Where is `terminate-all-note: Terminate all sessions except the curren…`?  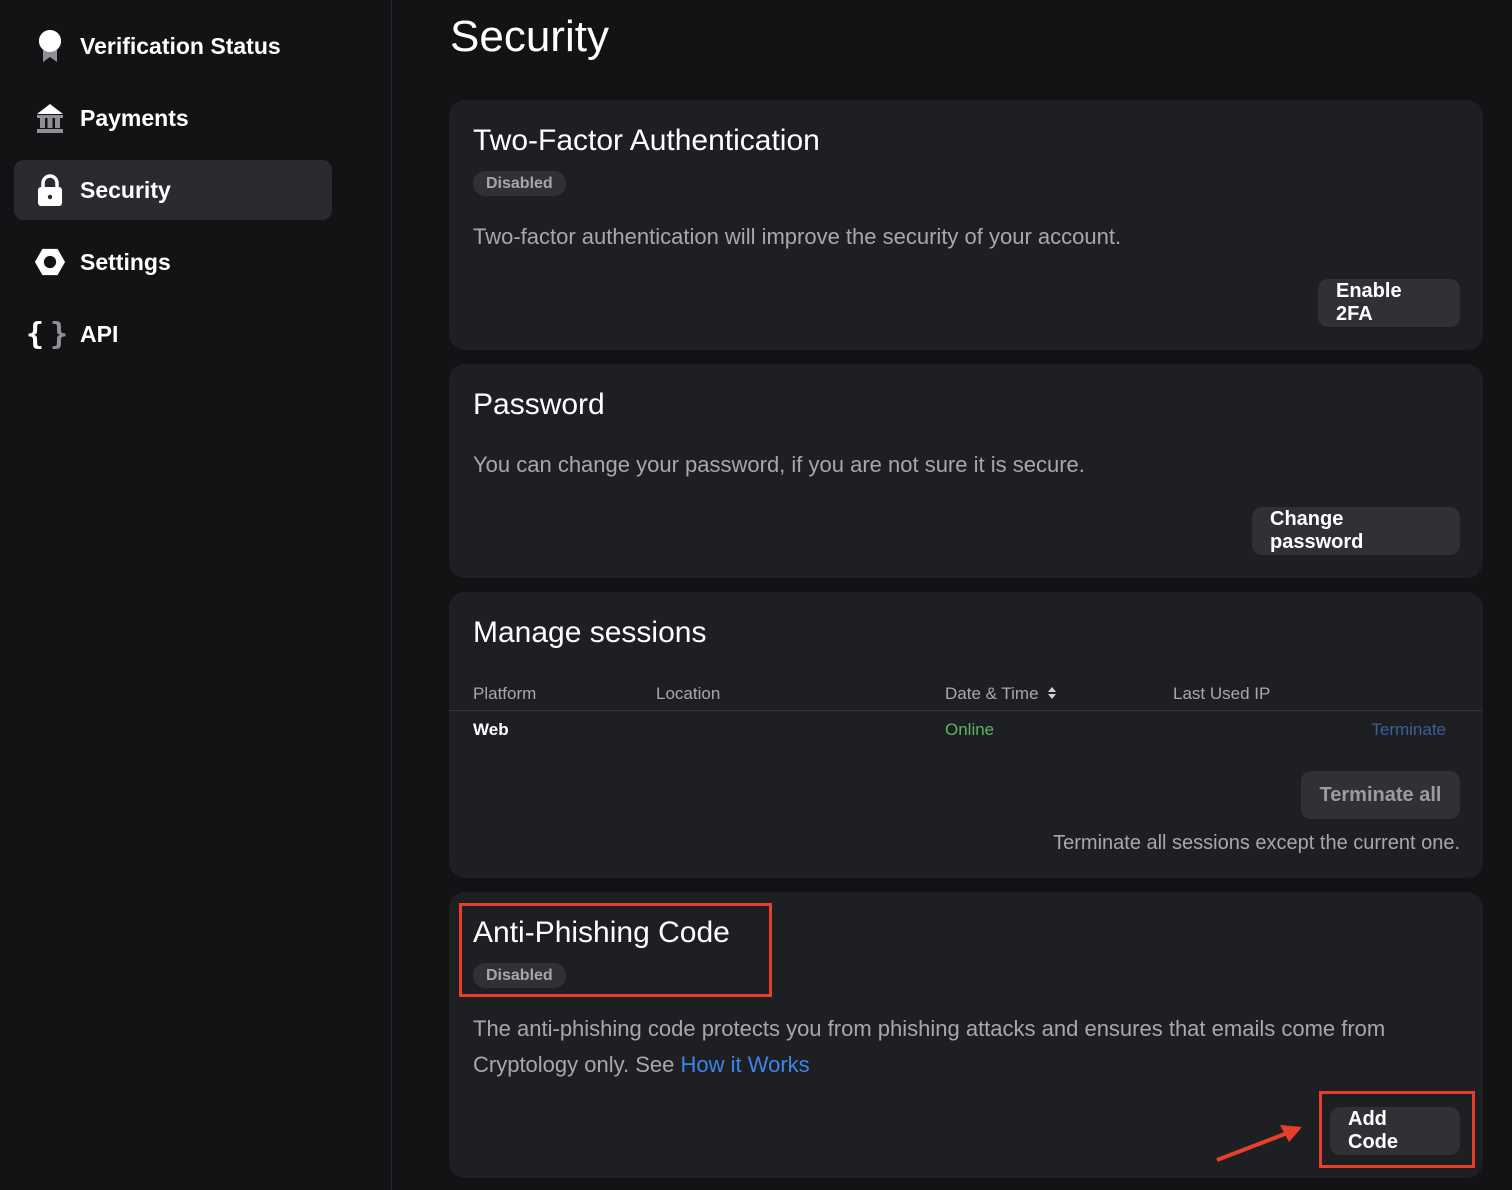
terminate-all-note: Terminate all sessions except the curren… is located at coordinates (1256, 843).